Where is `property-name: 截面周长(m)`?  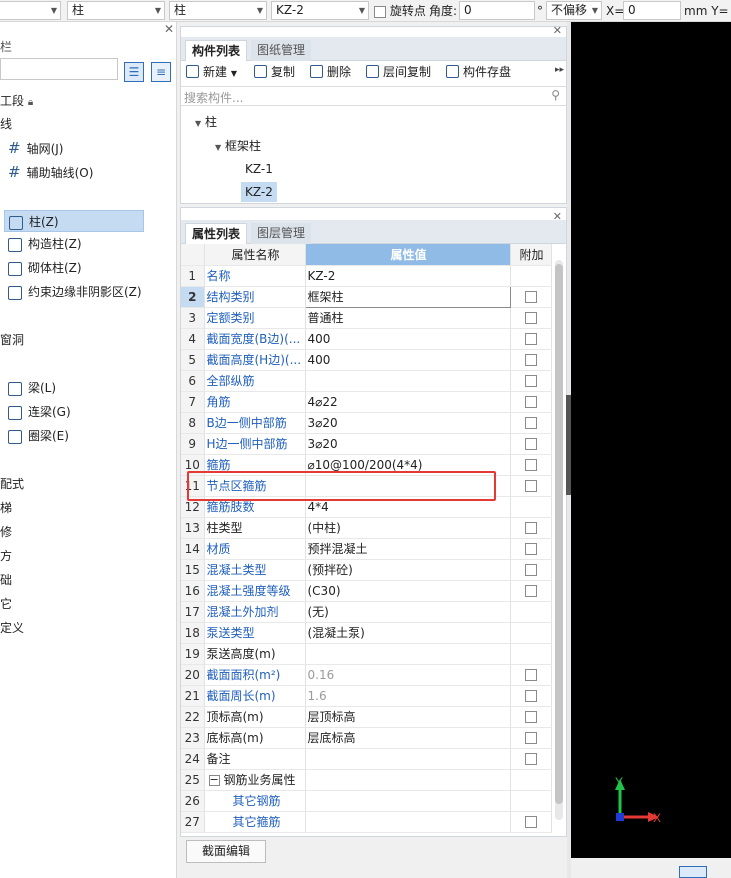
property-name: 截面周长(m) is located at coordinates (255, 696).